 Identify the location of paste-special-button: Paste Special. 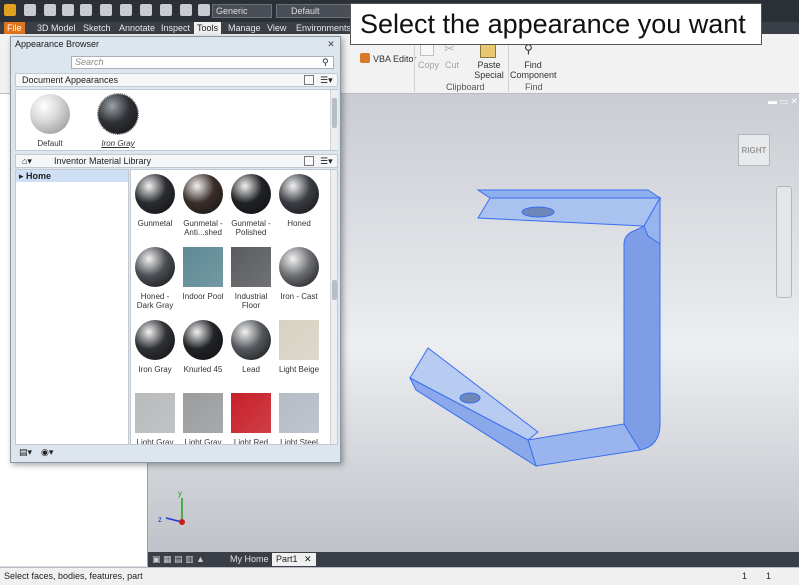
(489, 70).